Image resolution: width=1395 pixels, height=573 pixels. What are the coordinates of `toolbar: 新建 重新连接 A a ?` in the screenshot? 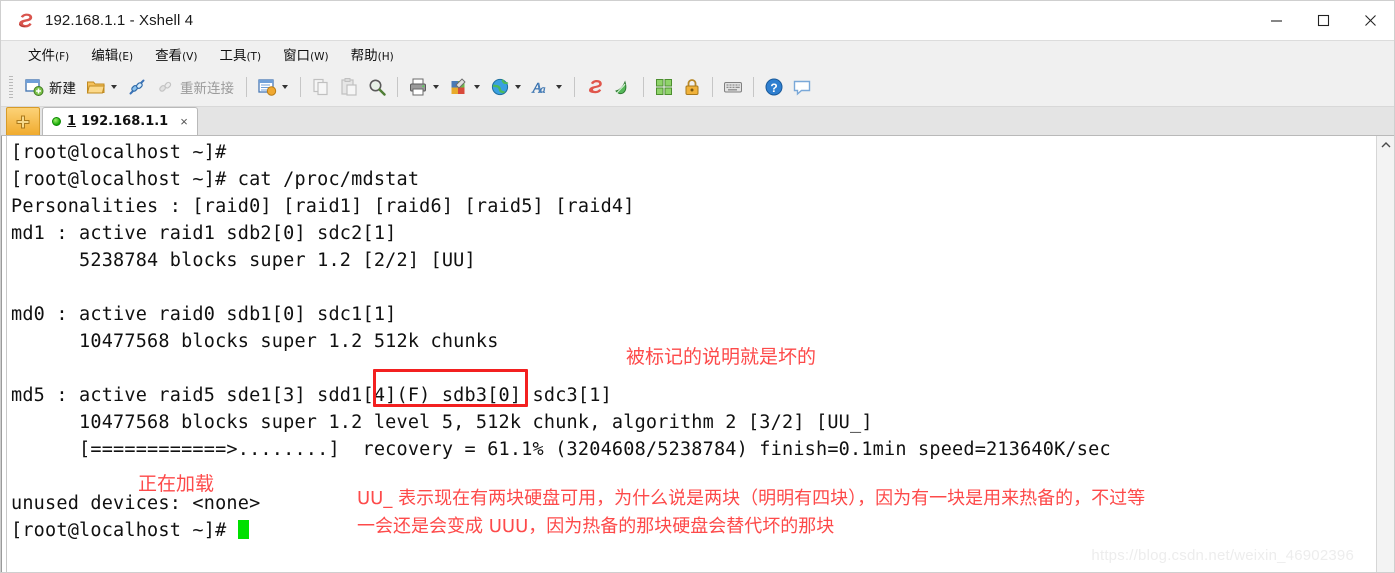 It's located at (697, 87).